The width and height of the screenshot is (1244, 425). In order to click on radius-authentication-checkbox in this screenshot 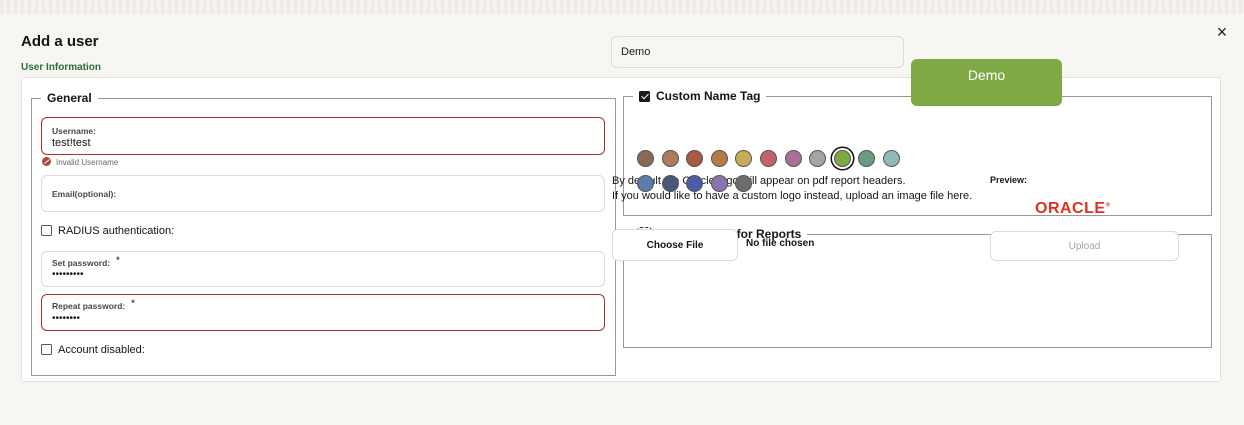, I will do `click(46, 230)`.